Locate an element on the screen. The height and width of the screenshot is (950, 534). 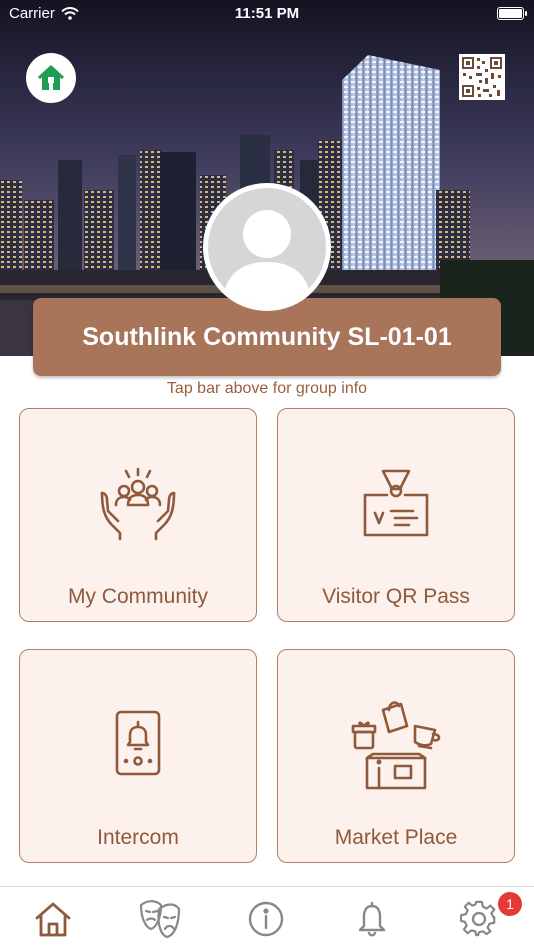
battery-icon is located at coordinates (512, 13).